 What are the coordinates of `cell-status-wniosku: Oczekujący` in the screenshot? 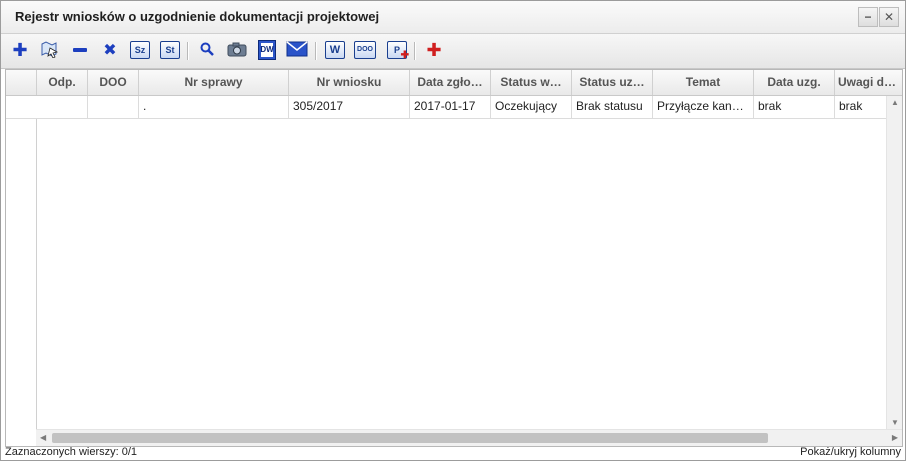 It's located at (531, 107).